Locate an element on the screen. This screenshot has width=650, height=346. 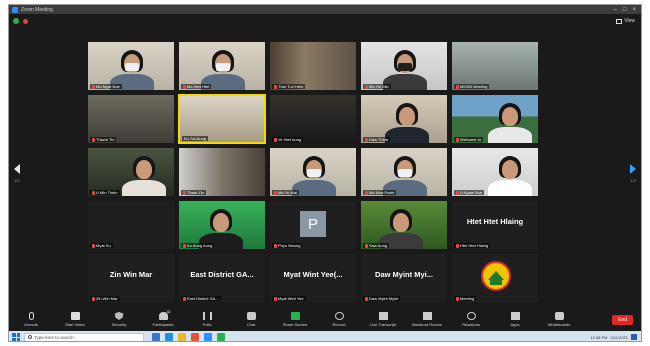
participant-tile: Saw Aung is located at coordinates (404, 225).